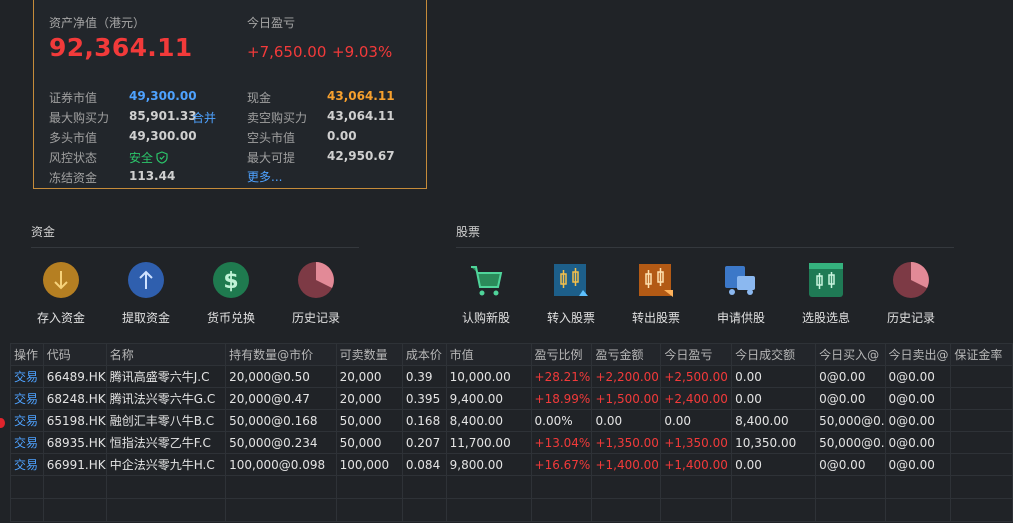 This screenshot has width=1013, height=523. I want to click on funds-divider, so click(195, 247).